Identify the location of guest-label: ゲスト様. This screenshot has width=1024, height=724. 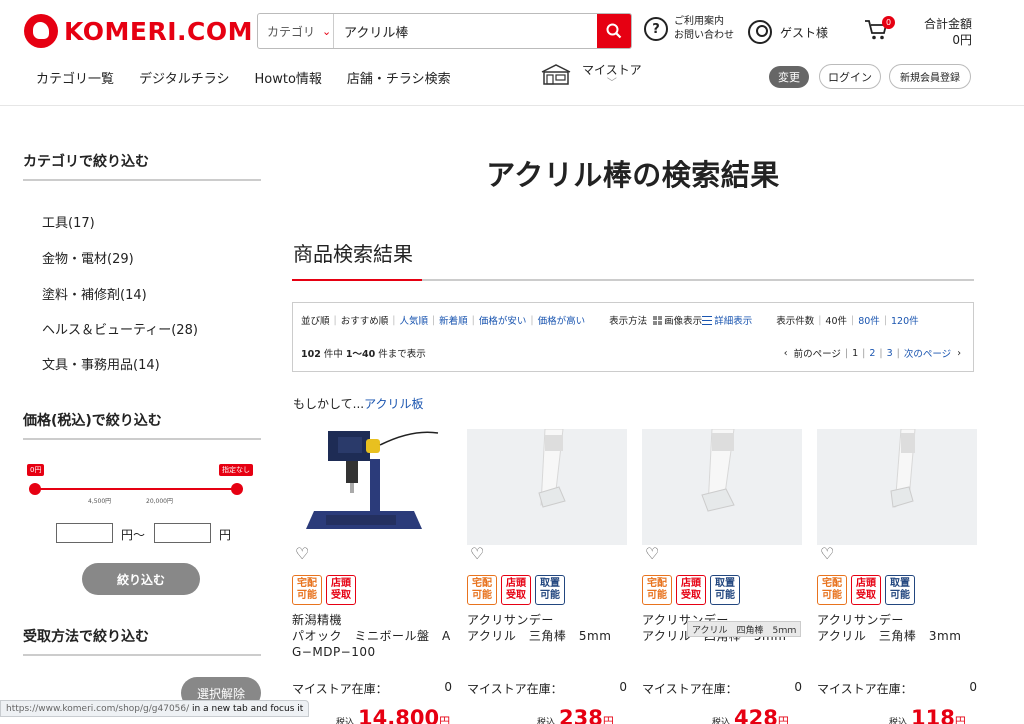
(804, 32).